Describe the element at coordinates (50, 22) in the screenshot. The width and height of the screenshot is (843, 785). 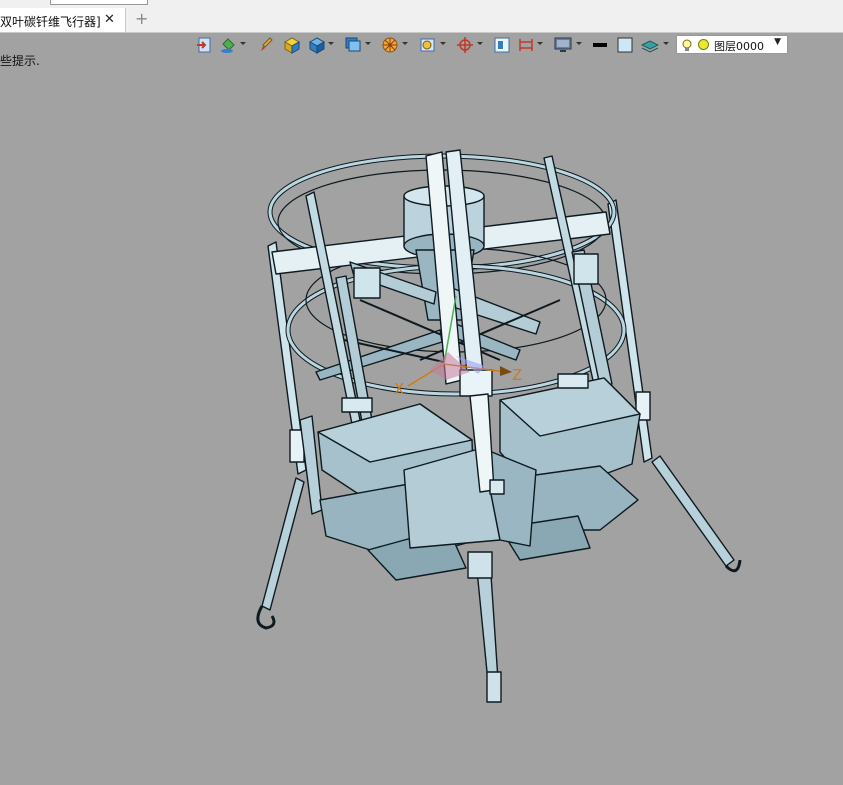
I see `tab-title: 双叶碳钎维飞行器]` at that location.